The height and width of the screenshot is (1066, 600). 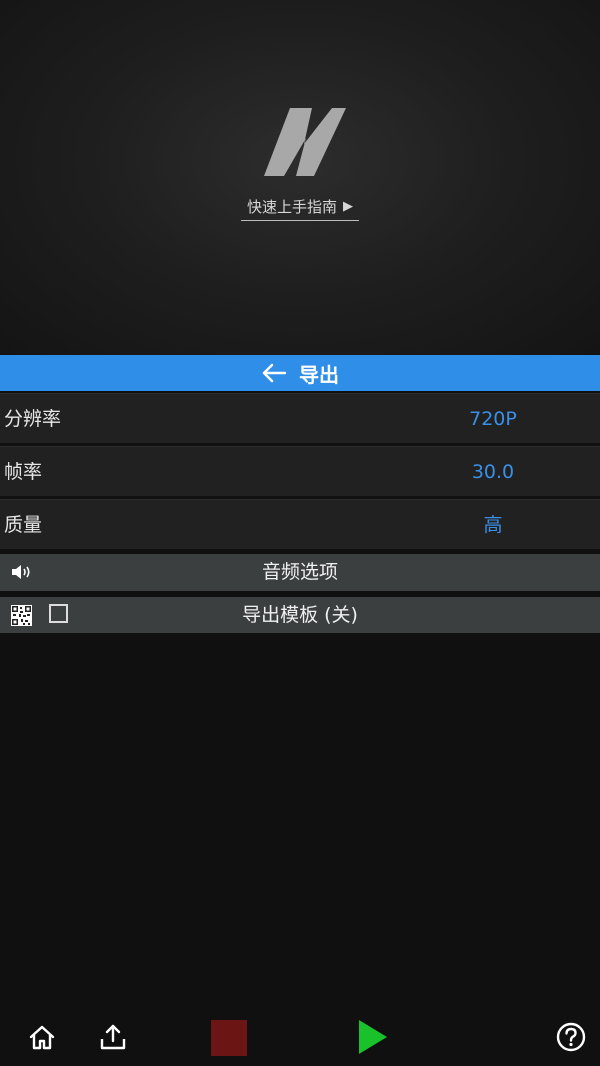 I want to click on quick-start-guide-link: 快速上手指南 ▶, so click(x=300, y=207).